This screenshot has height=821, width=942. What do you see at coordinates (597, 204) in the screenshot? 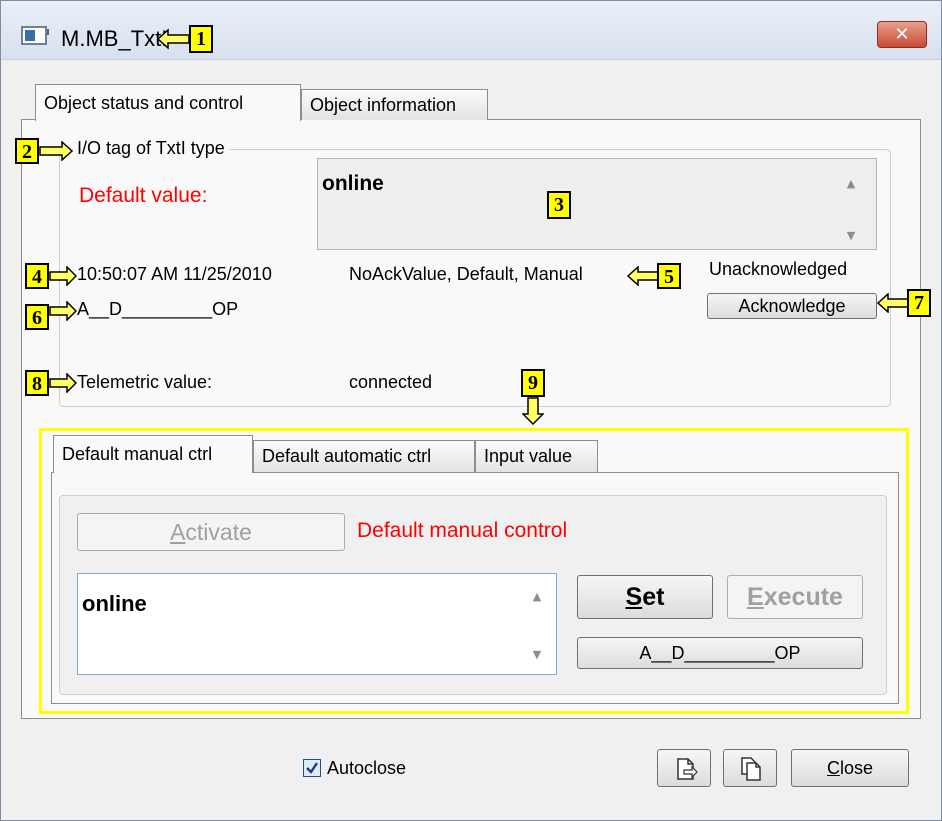
I see `default-value-field: online ▲ ▼` at bounding box center [597, 204].